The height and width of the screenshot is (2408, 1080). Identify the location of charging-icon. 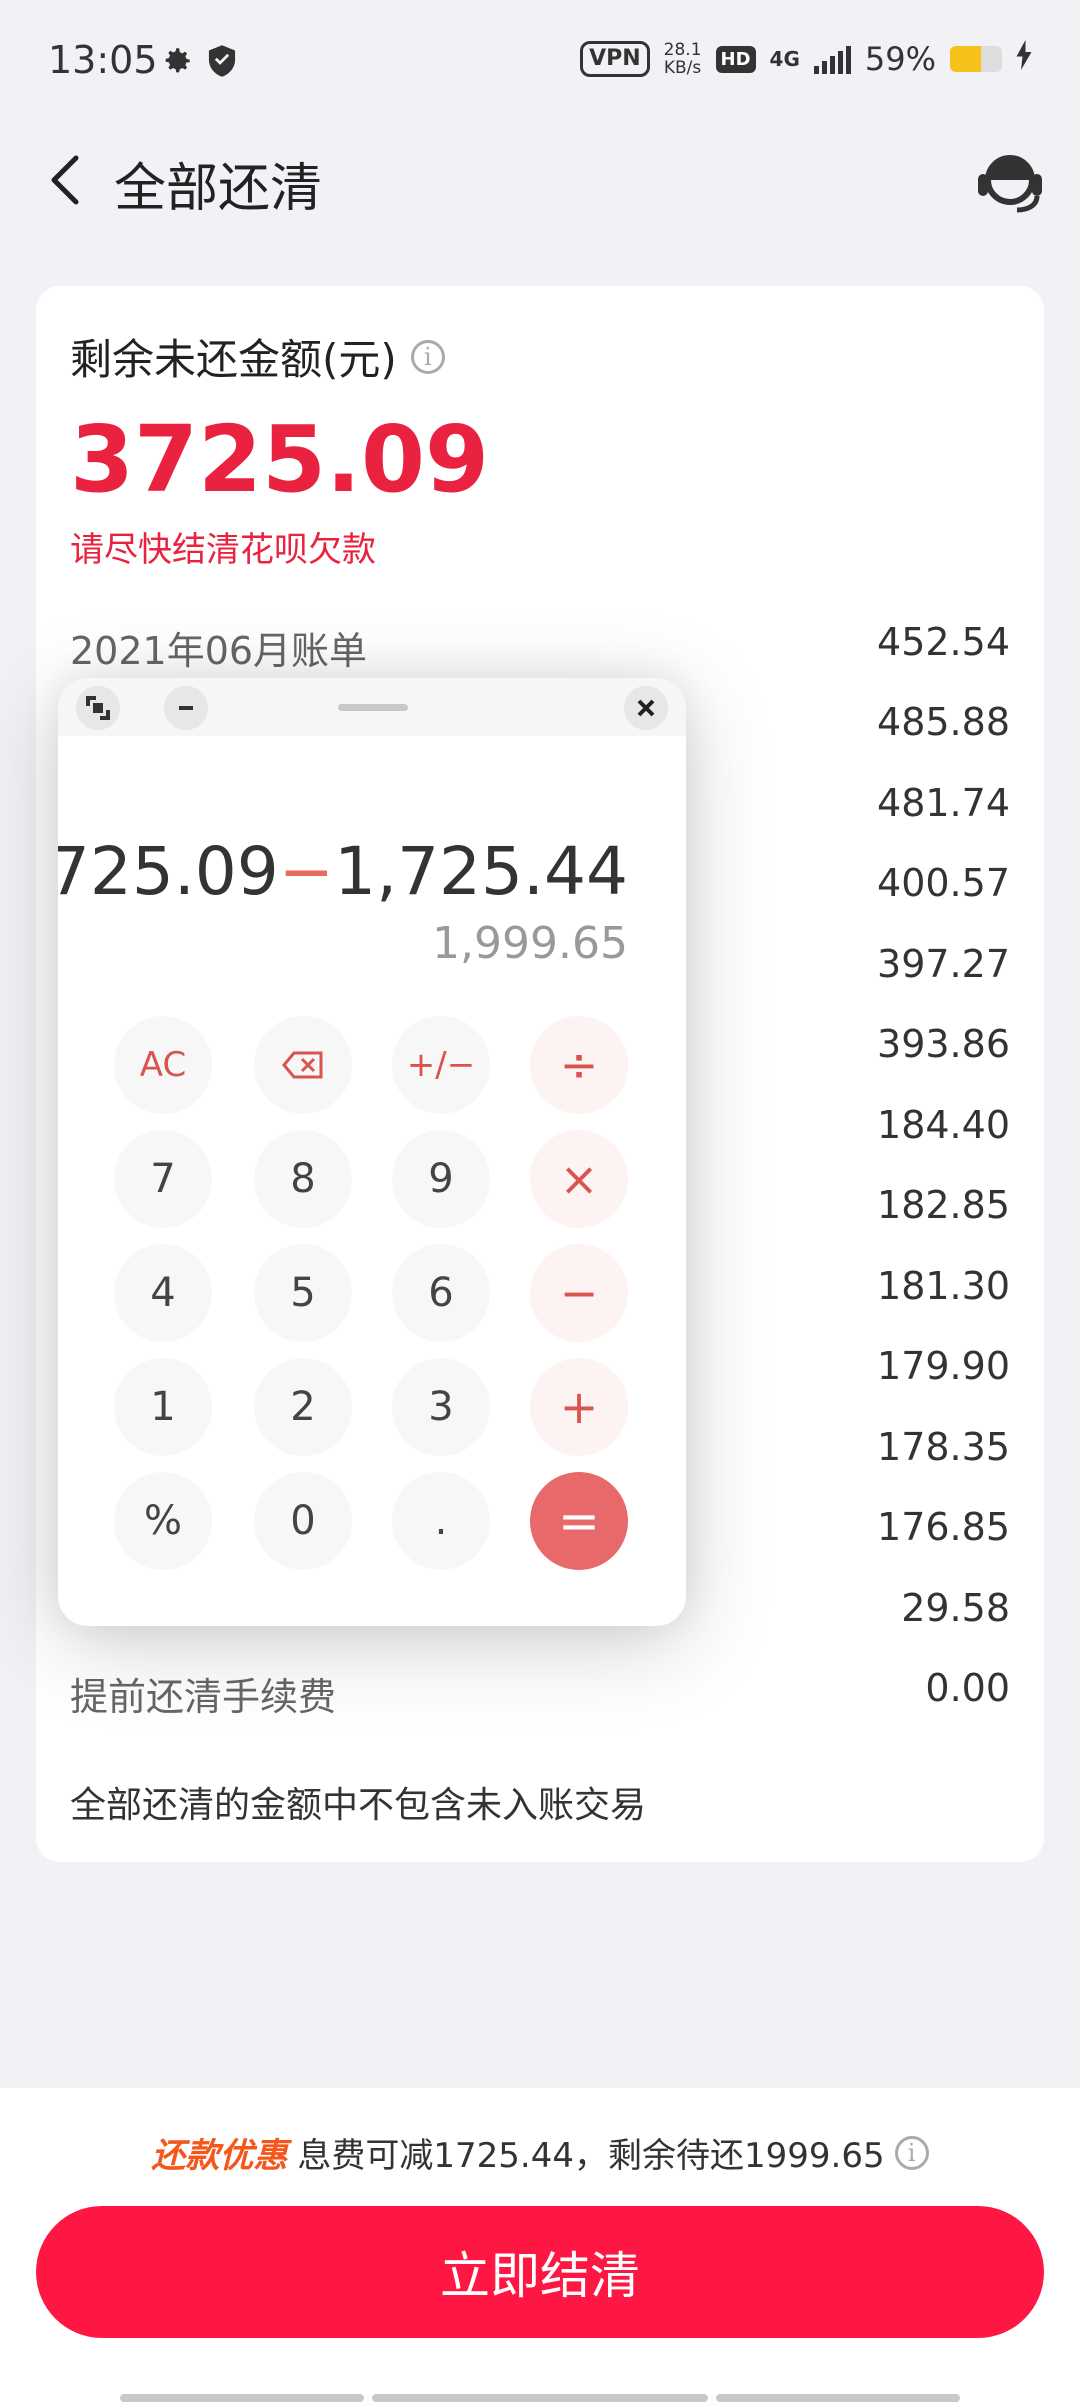
(1024, 59).